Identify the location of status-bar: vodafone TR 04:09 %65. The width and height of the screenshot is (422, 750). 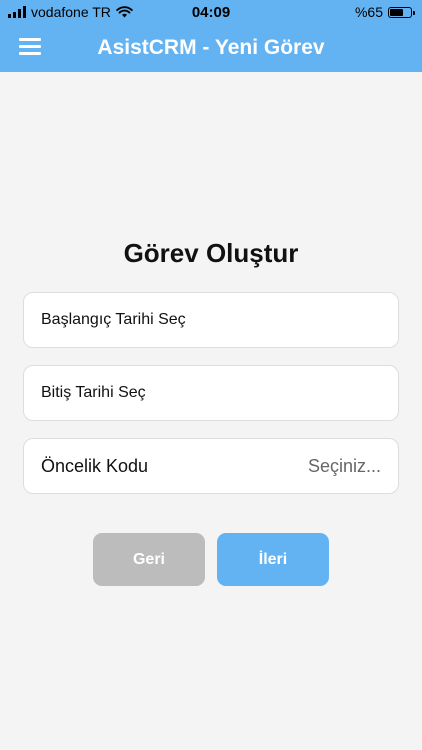
(211, 12).